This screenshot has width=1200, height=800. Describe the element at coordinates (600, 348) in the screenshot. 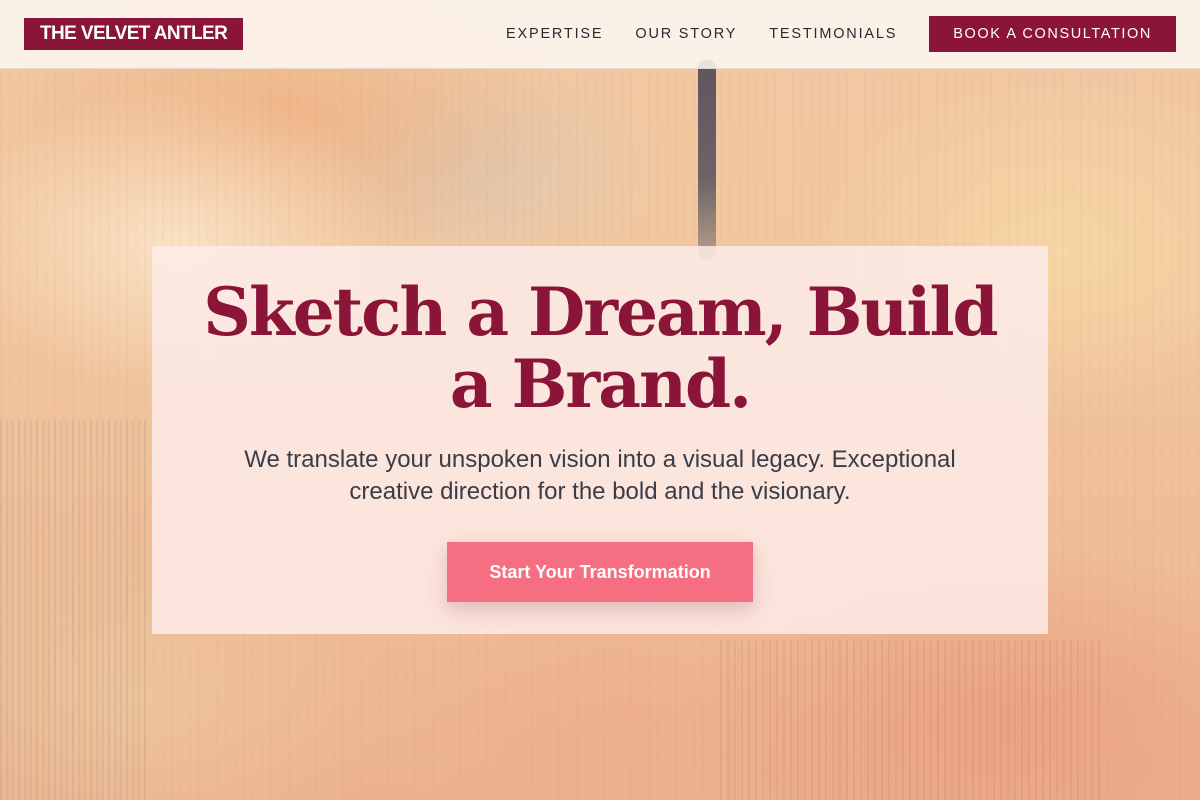

I see `hero-title: Sketch a Dream, Build a Brand.` at that location.